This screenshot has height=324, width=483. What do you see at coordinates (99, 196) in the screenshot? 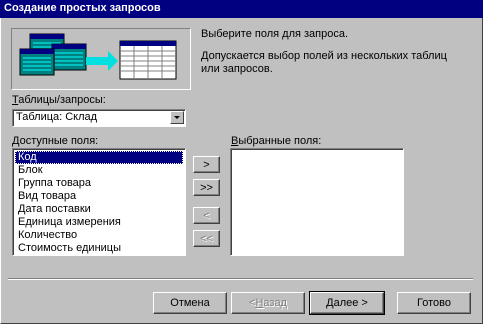
I see `available-field-item: Вид товара` at bounding box center [99, 196].